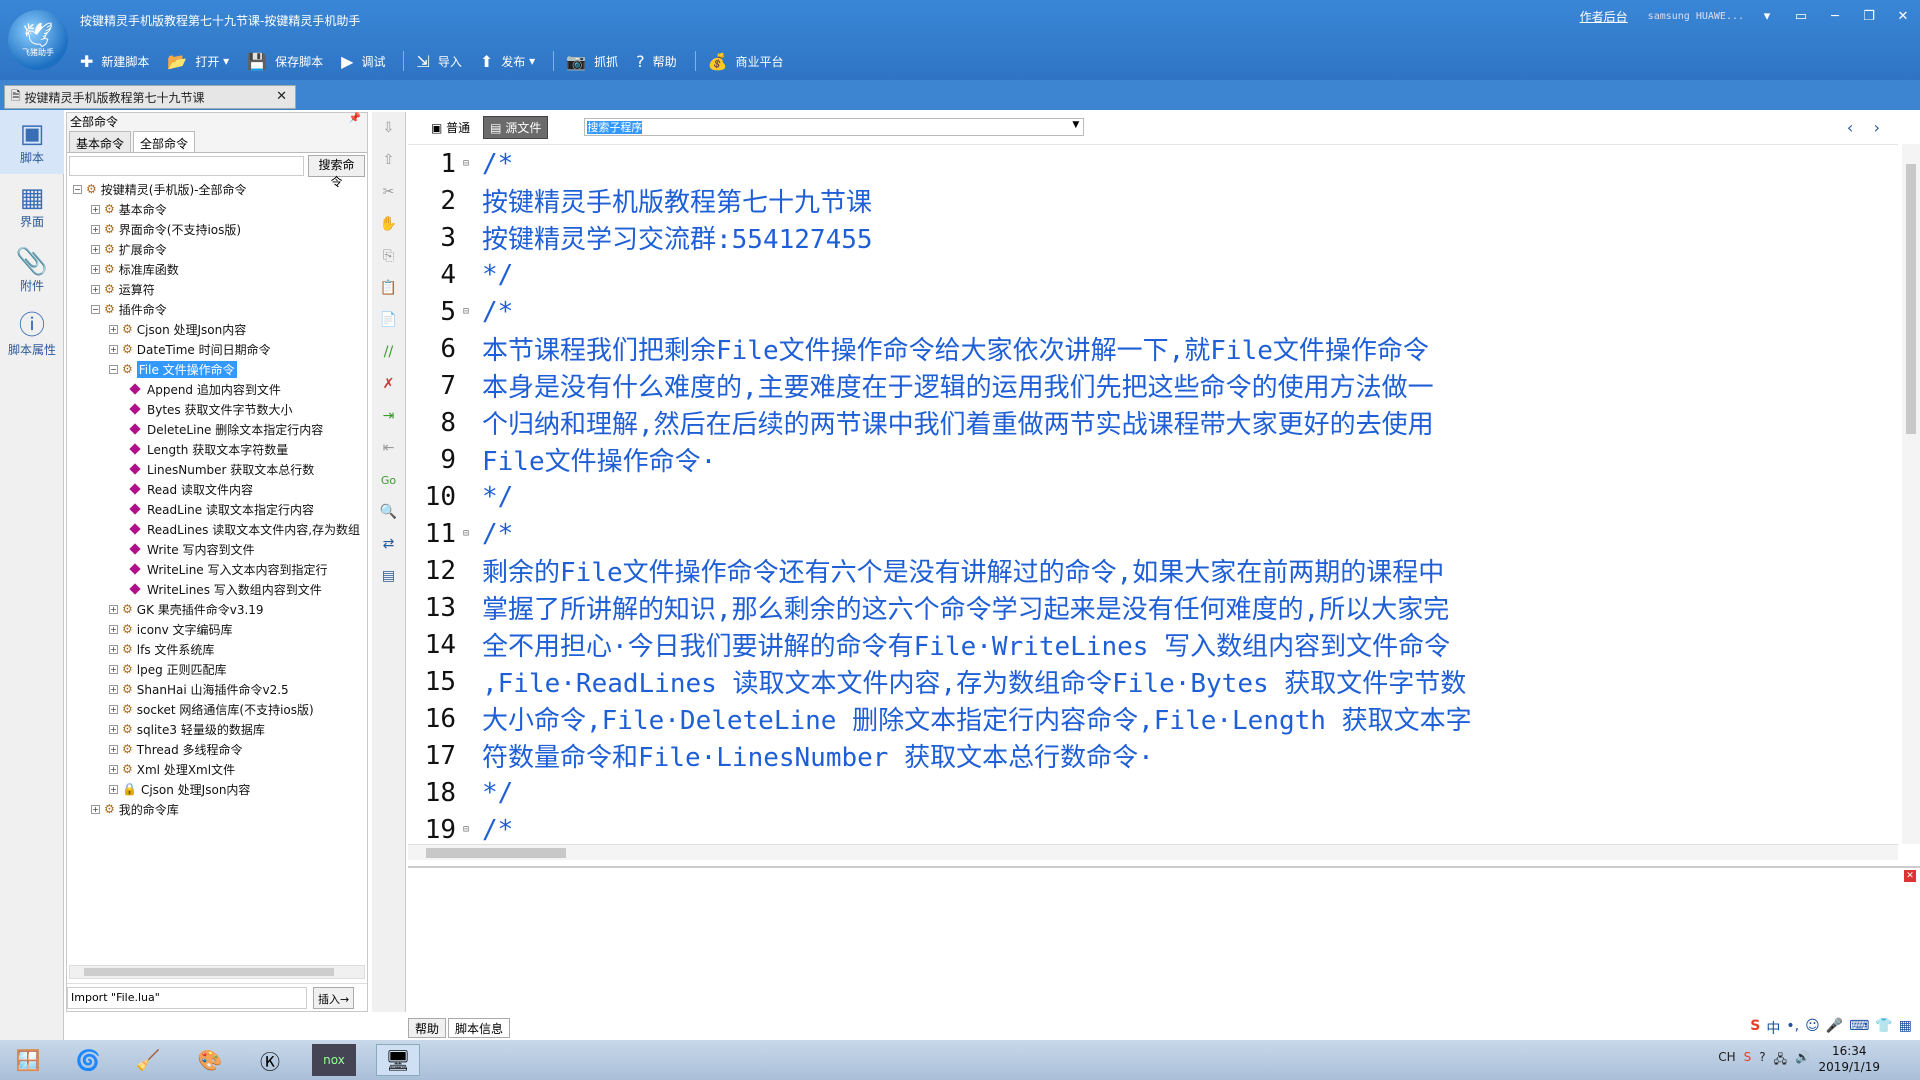  I want to click on volume-icon: 🔊, so click(1802, 1060).